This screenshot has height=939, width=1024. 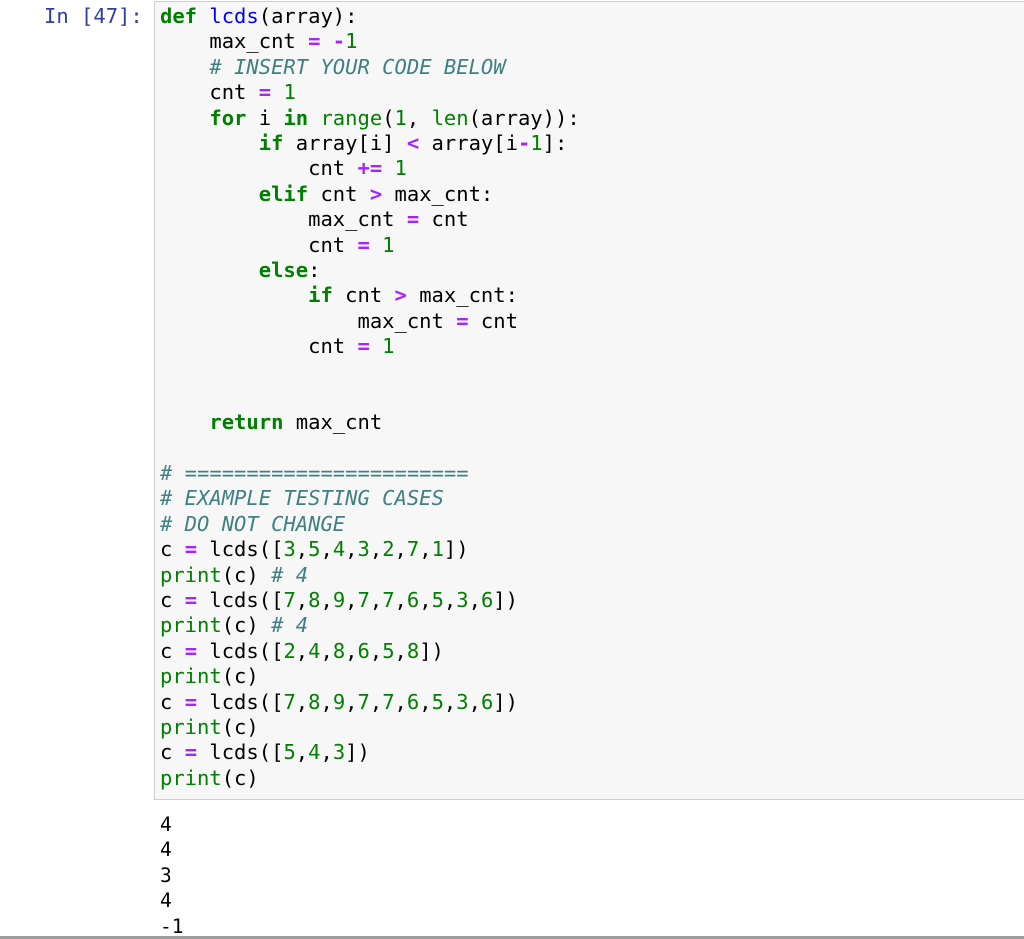 I want to click on code-token: # DO NOT CHANGE, so click(x=253, y=523).